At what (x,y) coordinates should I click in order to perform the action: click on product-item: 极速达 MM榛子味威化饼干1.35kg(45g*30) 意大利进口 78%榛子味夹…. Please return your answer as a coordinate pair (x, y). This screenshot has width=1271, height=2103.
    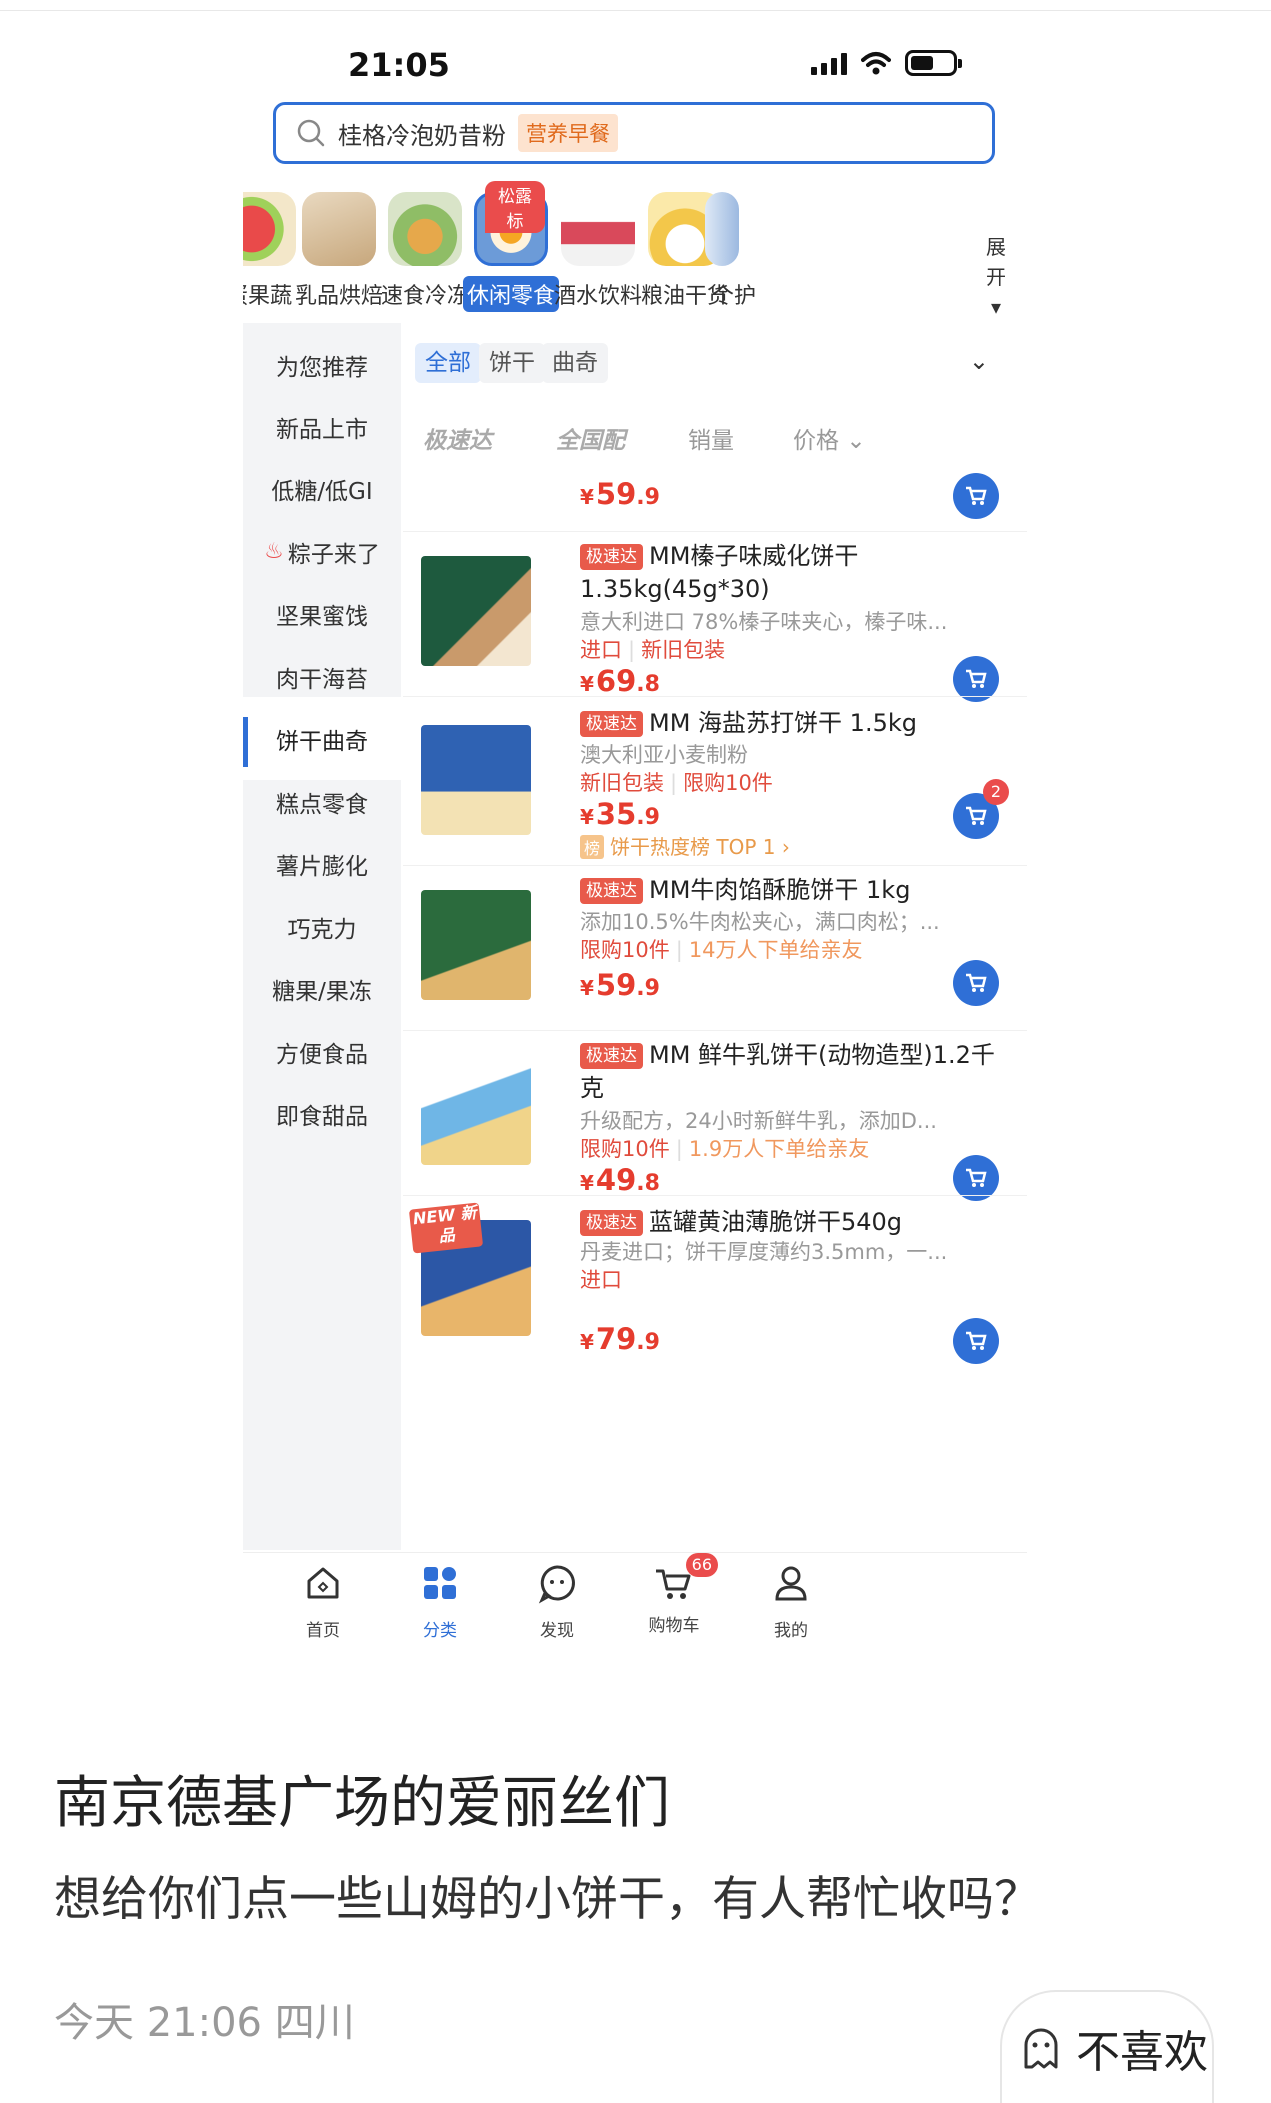
    Looking at the image, I should click on (715, 616).